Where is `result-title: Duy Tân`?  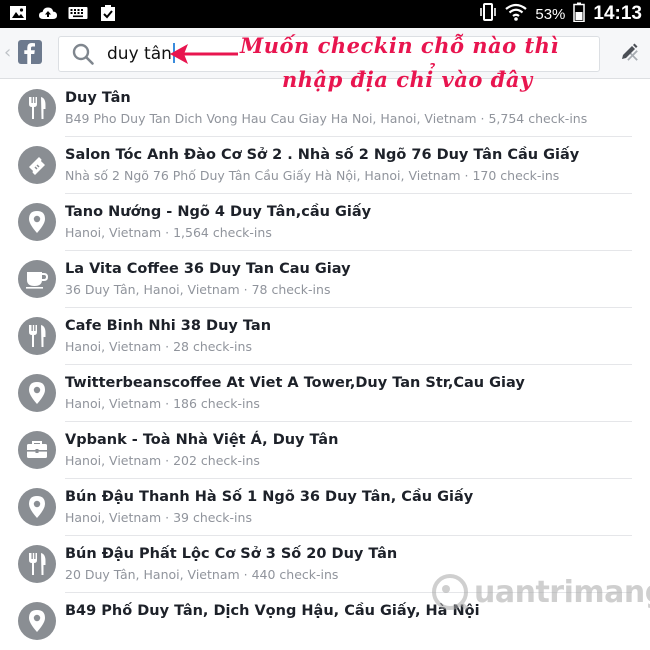
result-title: Duy Tân is located at coordinates (98, 98).